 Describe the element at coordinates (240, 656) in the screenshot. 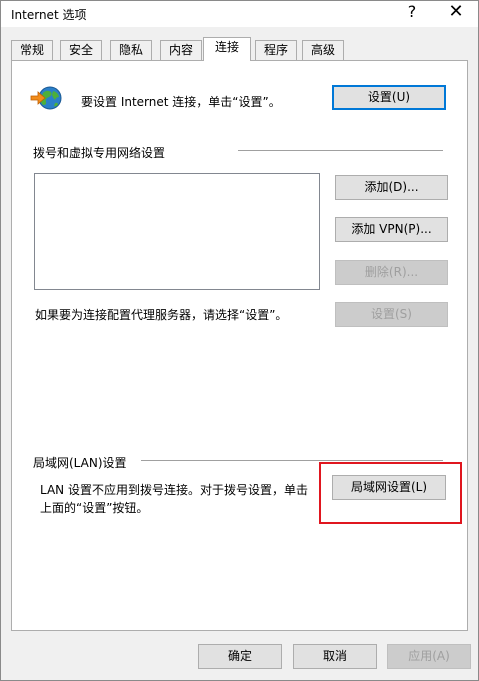

I see `ok-button: 确定` at that location.